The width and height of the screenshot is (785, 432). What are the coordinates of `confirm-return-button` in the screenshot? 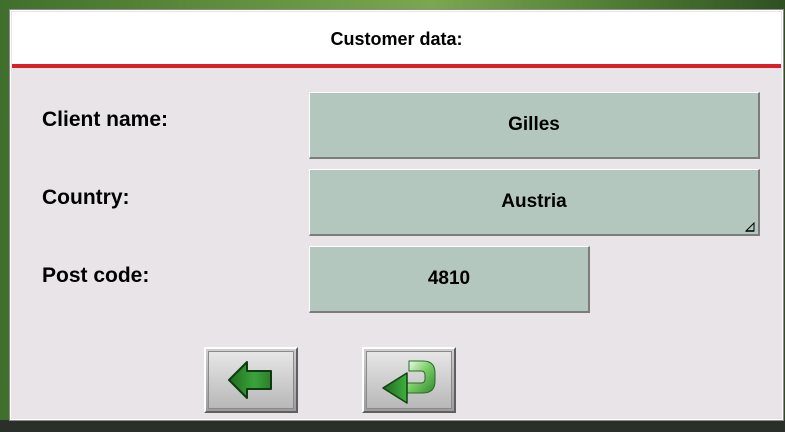 It's located at (409, 380).